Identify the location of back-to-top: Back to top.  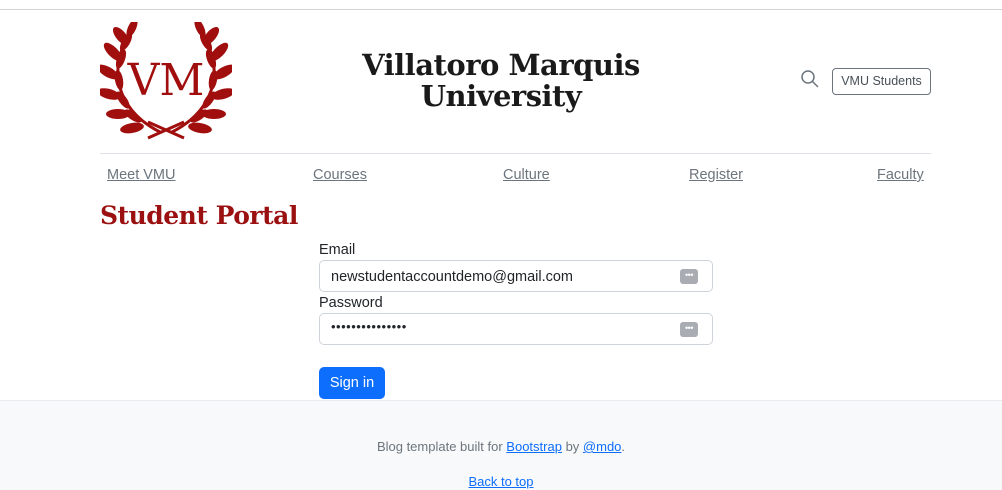
(501, 482).